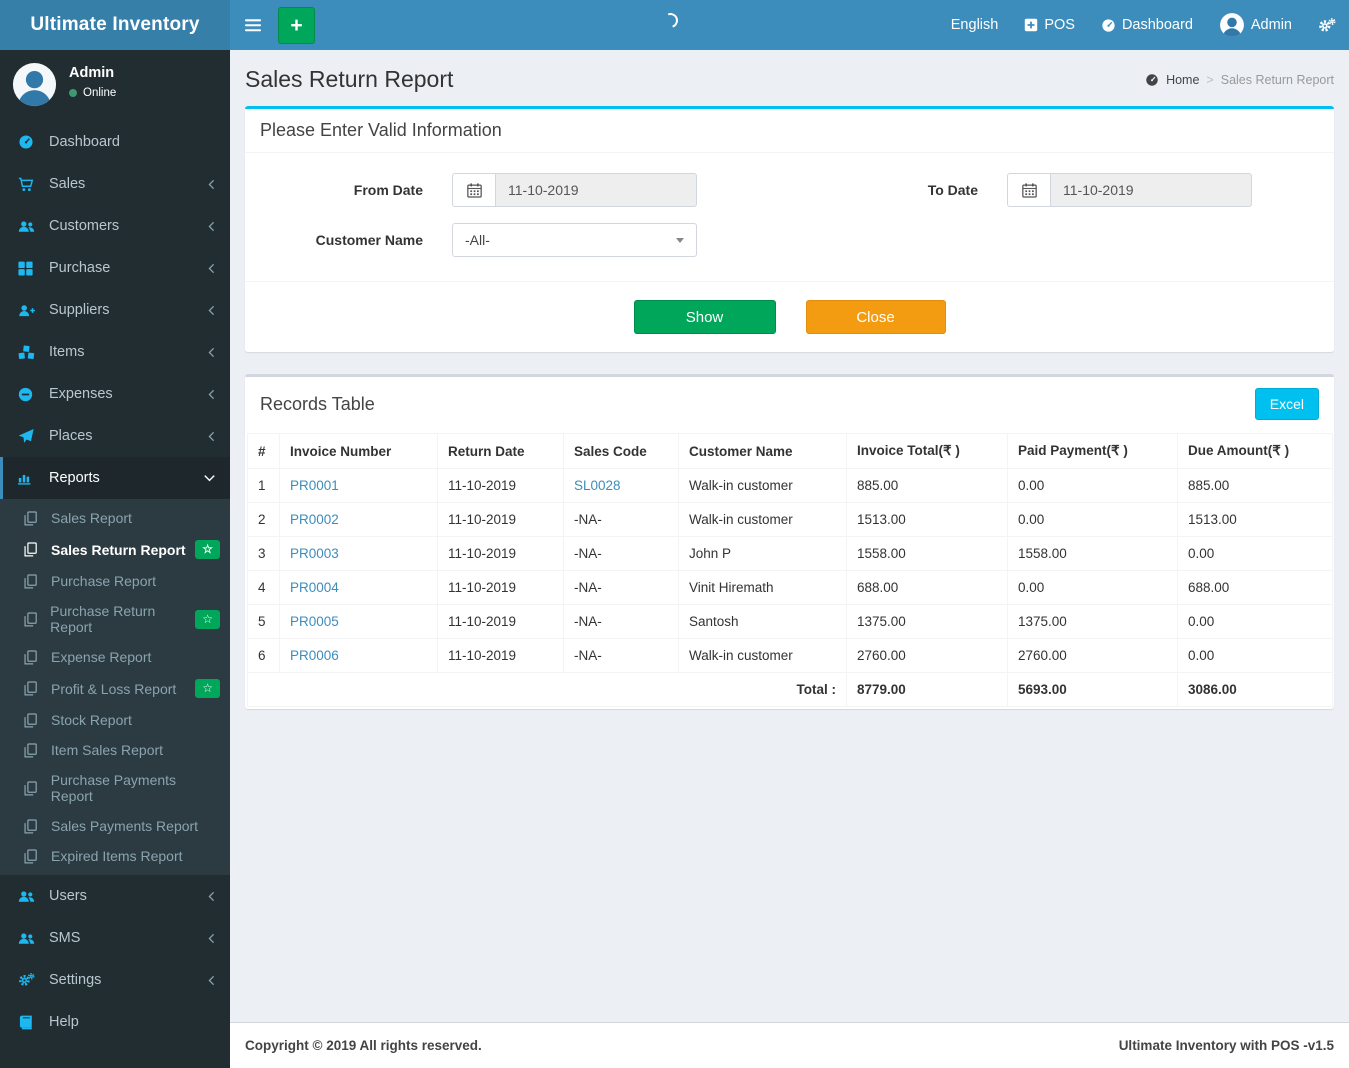 This screenshot has width=1349, height=1068. I want to click on invoice-number-link: PR0002, so click(314, 519).